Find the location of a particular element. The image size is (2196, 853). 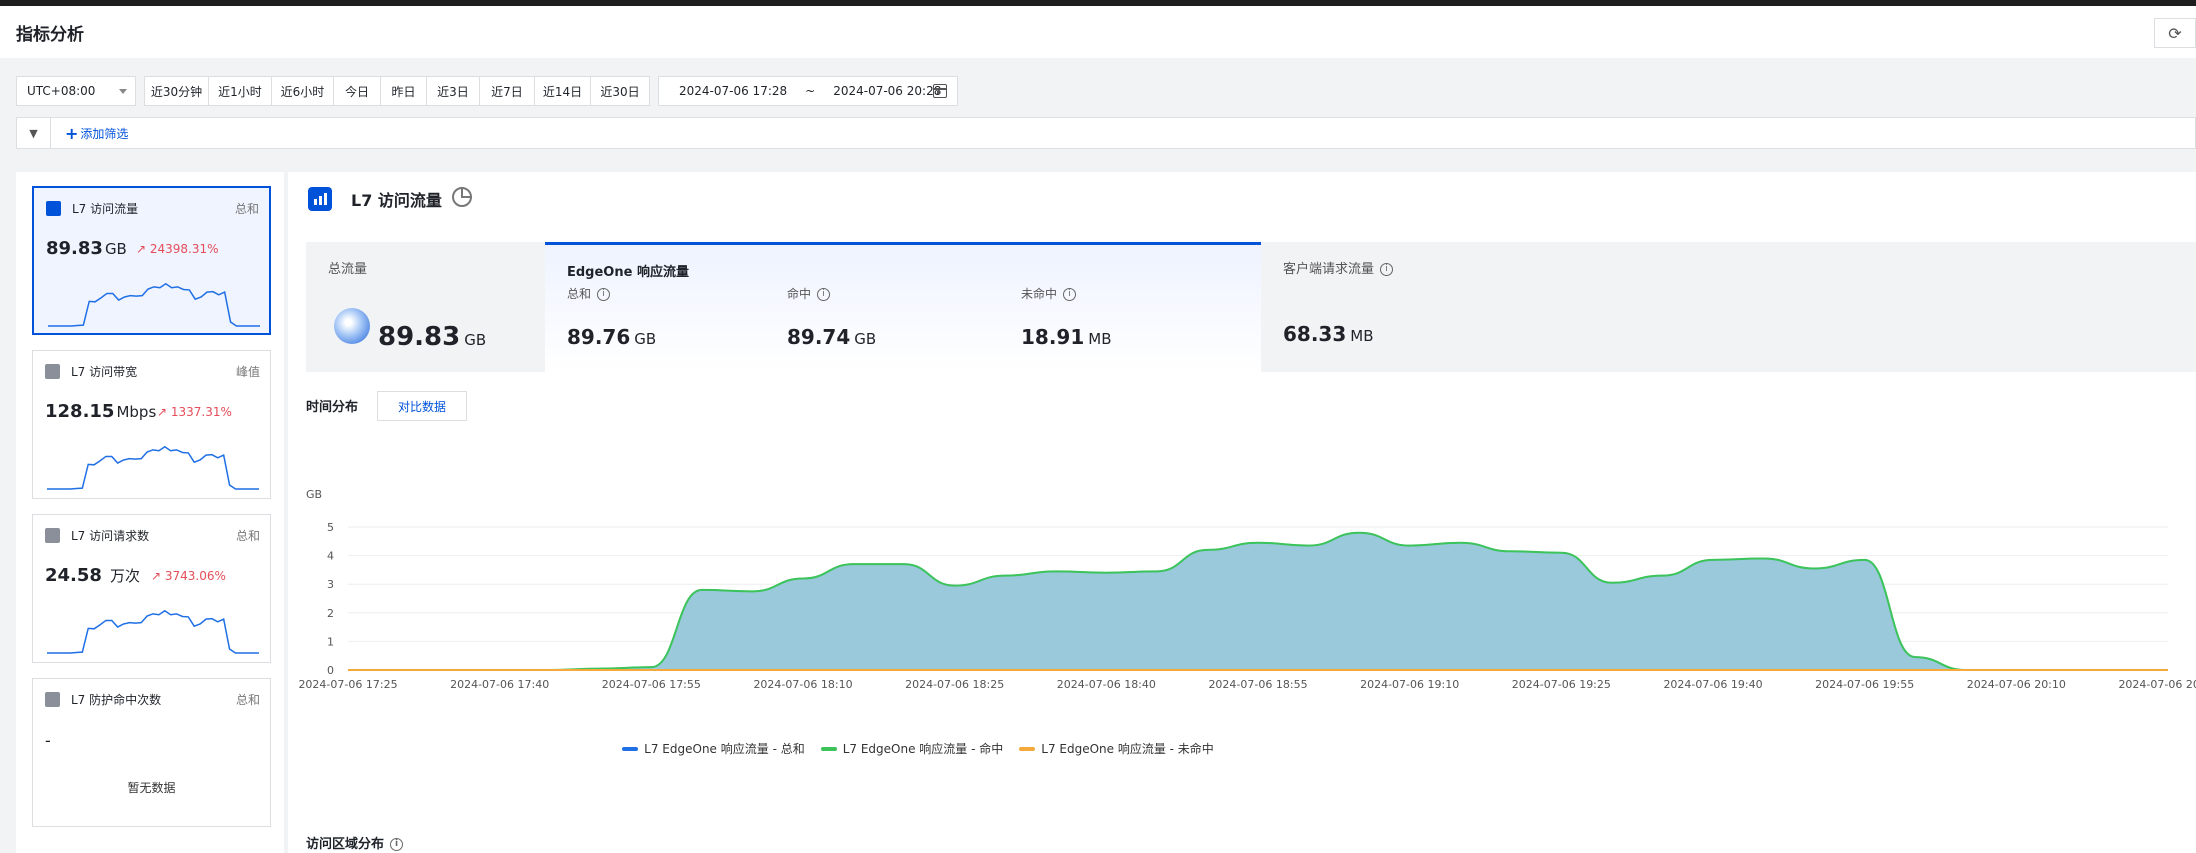

y-axis-label: GB is located at coordinates (314, 494).